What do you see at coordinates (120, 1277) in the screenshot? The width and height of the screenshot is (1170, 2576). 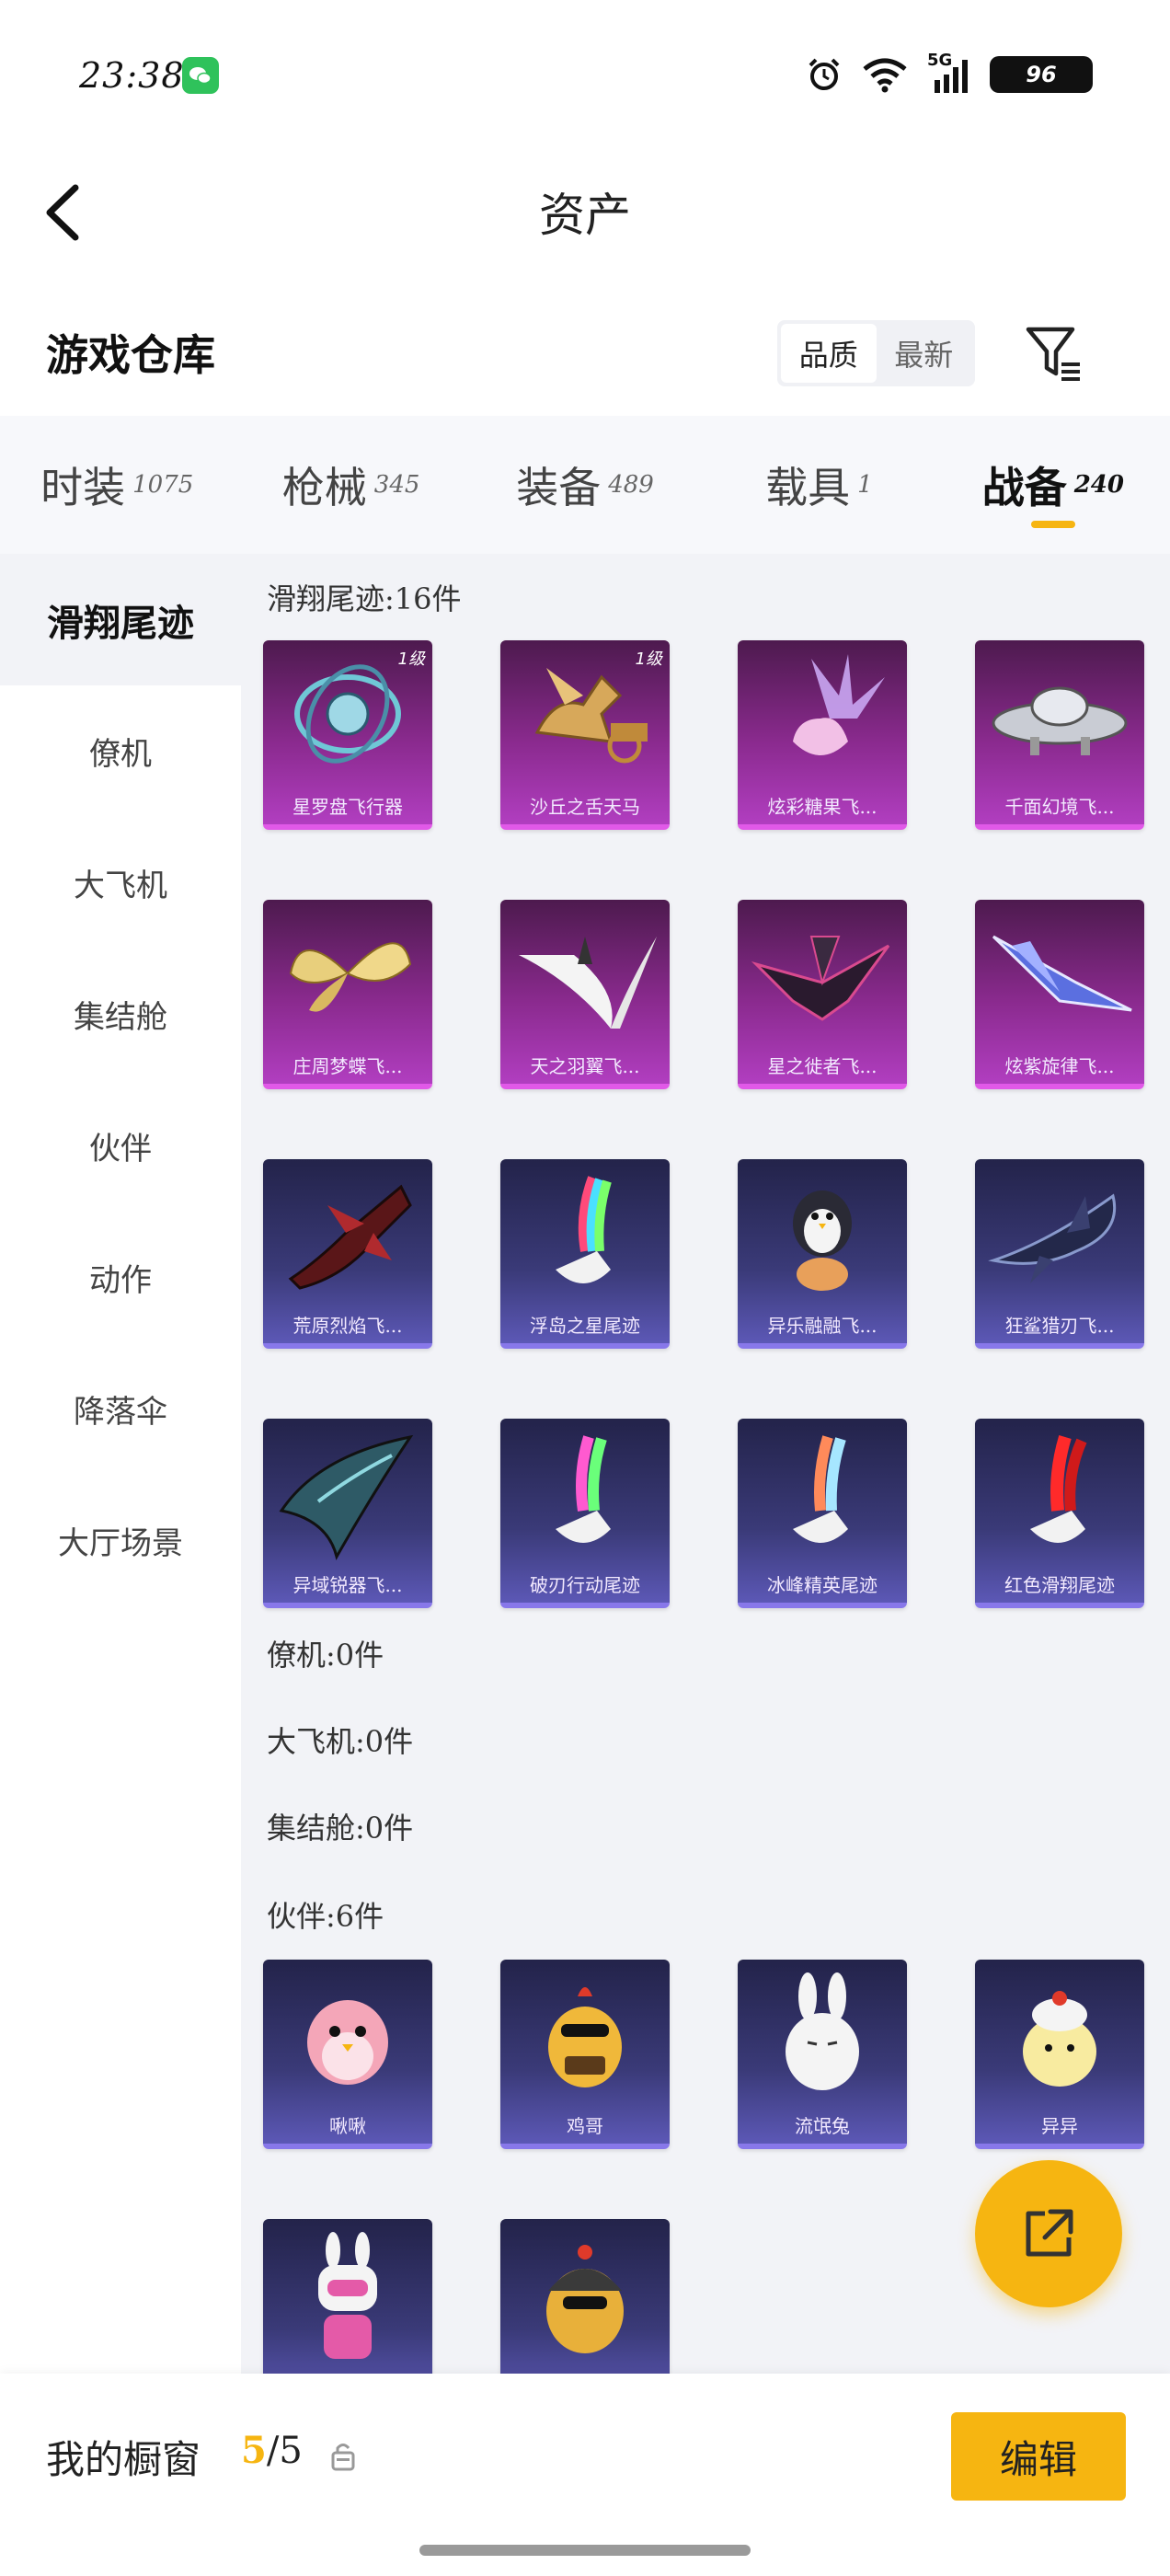 I see `sidebar-item-emote: 动作` at bounding box center [120, 1277].